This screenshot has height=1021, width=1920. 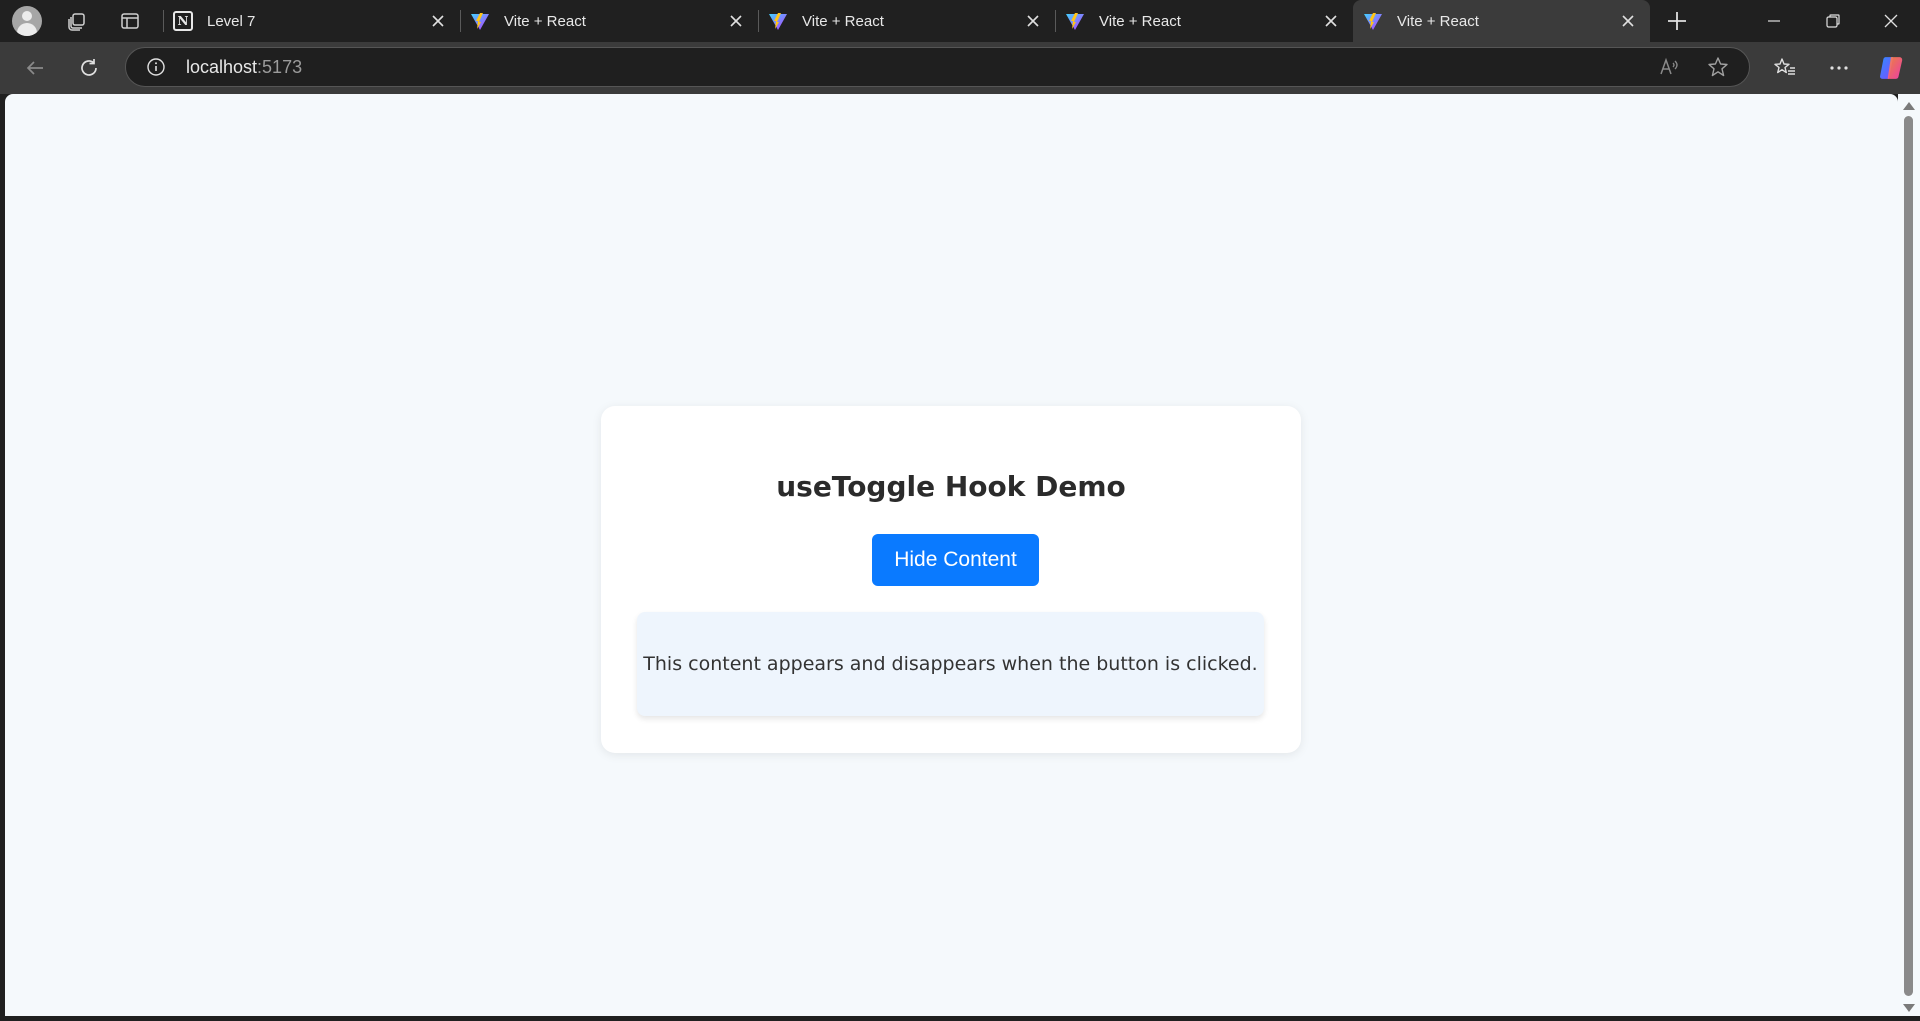 I want to click on new-tab-icon, so click(x=1677, y=21).